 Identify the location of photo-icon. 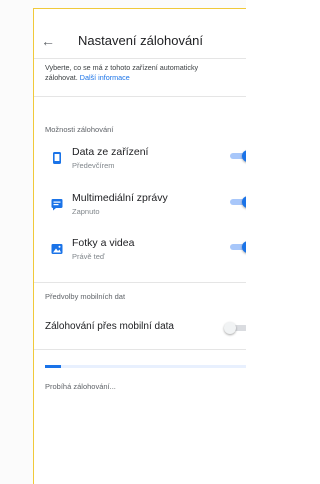
(57, 249).